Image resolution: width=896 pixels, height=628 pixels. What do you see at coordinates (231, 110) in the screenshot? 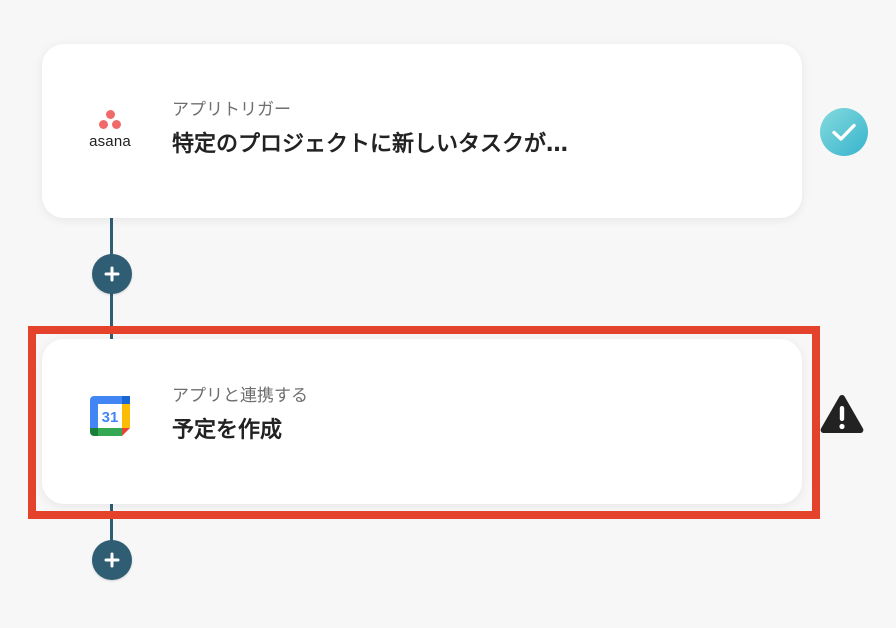
I see `step-subtitle: アプリトリガー` at bounding box center [231, 110].